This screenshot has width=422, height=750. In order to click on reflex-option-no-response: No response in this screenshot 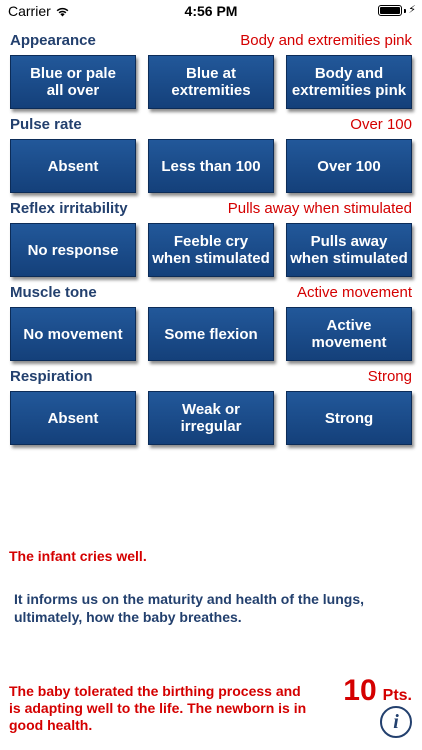, I will do `click(73, 250)`.